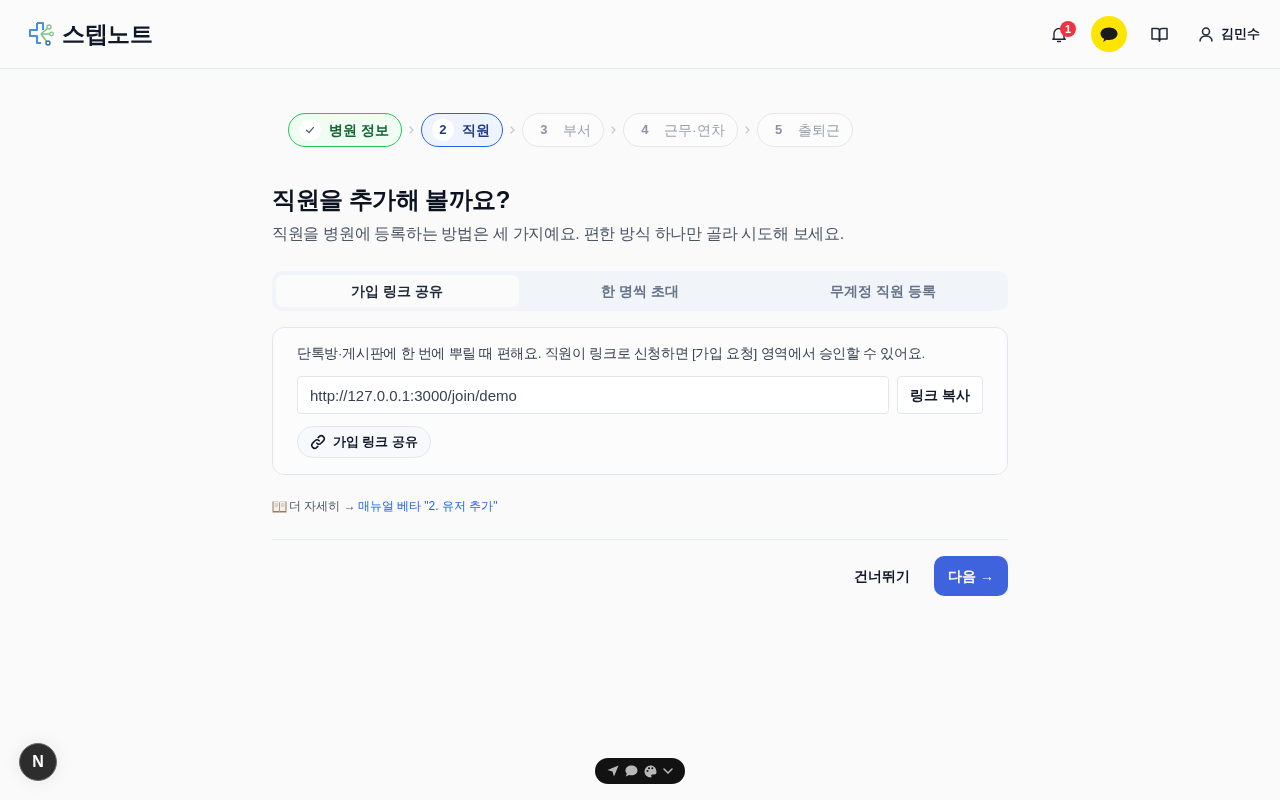  Describe the element at coordinates (611, 354) in the screenshot. I see `panel-description: 단톡방·게시판에 한 번에 뿌릴 때 편해요. 직원이 링크로 신청하면 [가입 요청] 영역에서 승인할 수 있어요.` at that location.